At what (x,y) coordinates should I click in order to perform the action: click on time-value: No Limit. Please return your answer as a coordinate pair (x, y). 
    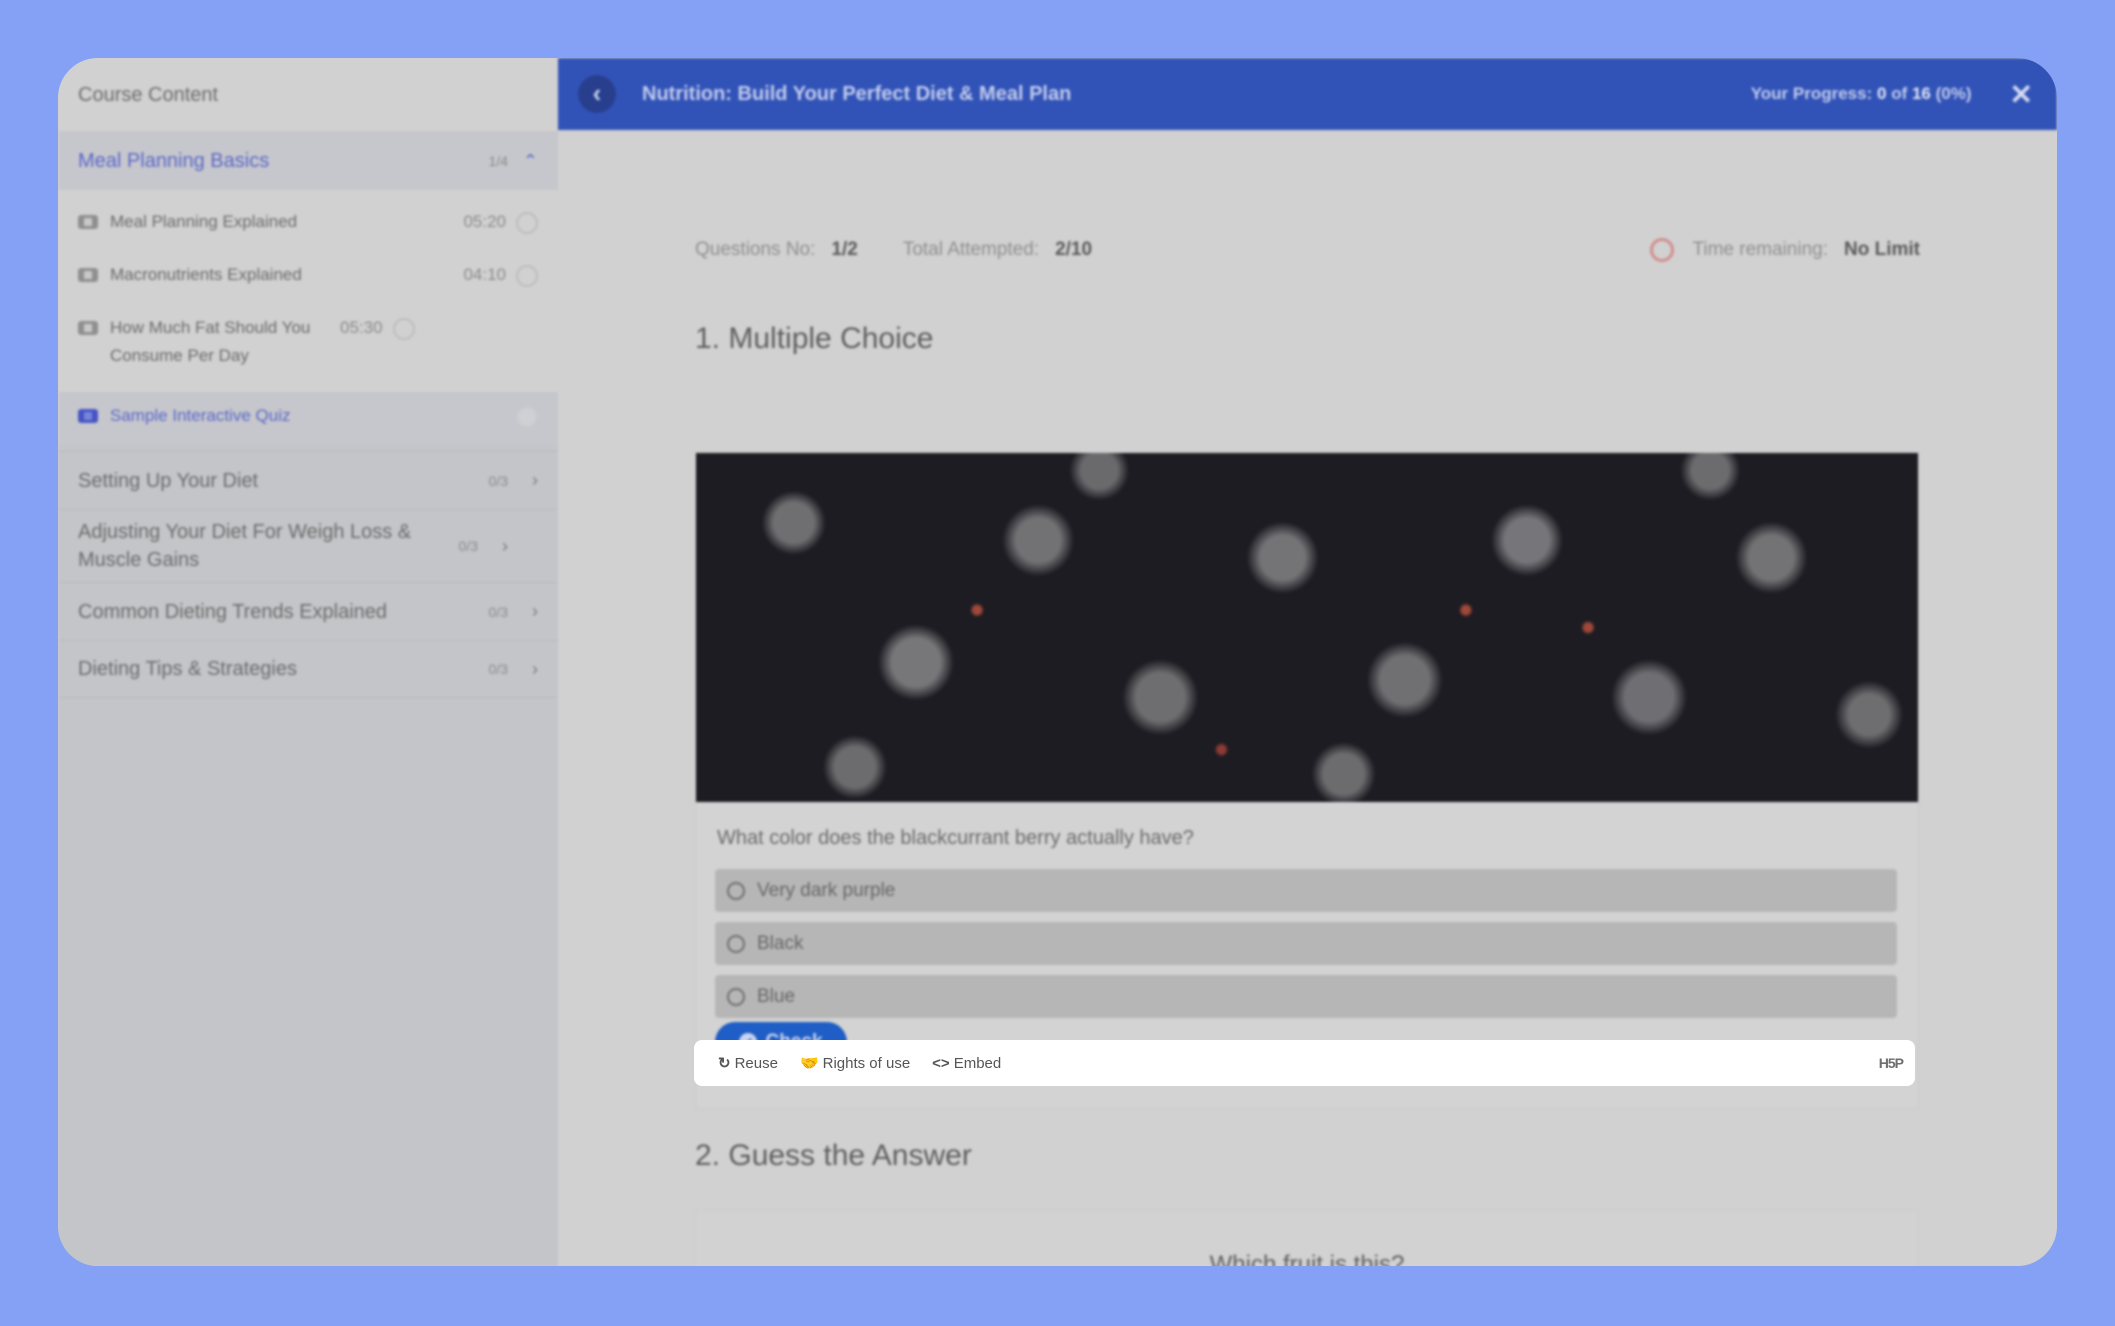
    Looking at the image, I should click on (1882, 249).